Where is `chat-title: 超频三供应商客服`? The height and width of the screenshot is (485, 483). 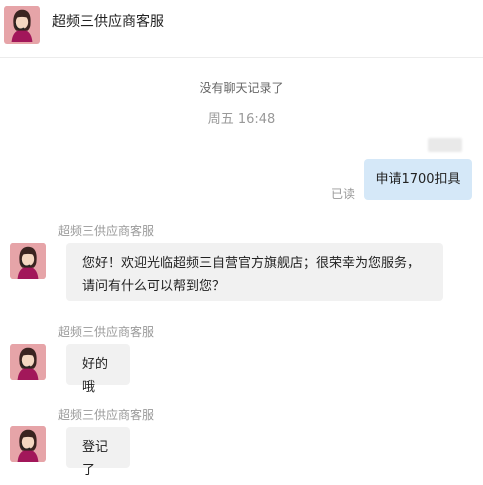 chat-title: 超频三供应商客服 is located at coordinates (108, 22).